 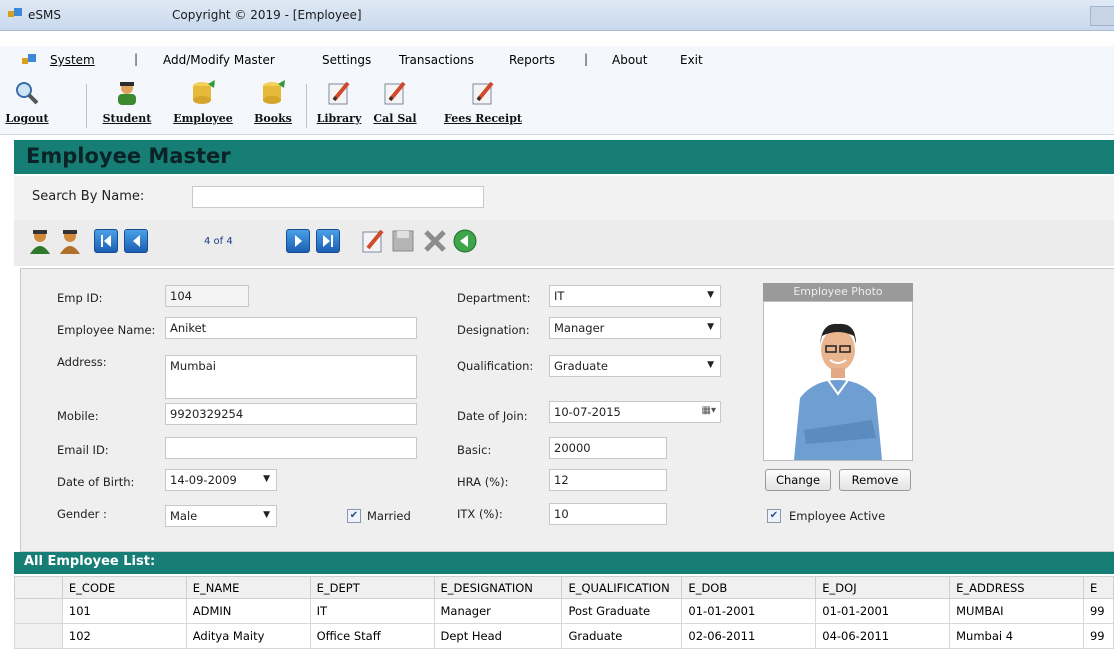 I want to click on books-button: Books, so click(x=273, y=106).